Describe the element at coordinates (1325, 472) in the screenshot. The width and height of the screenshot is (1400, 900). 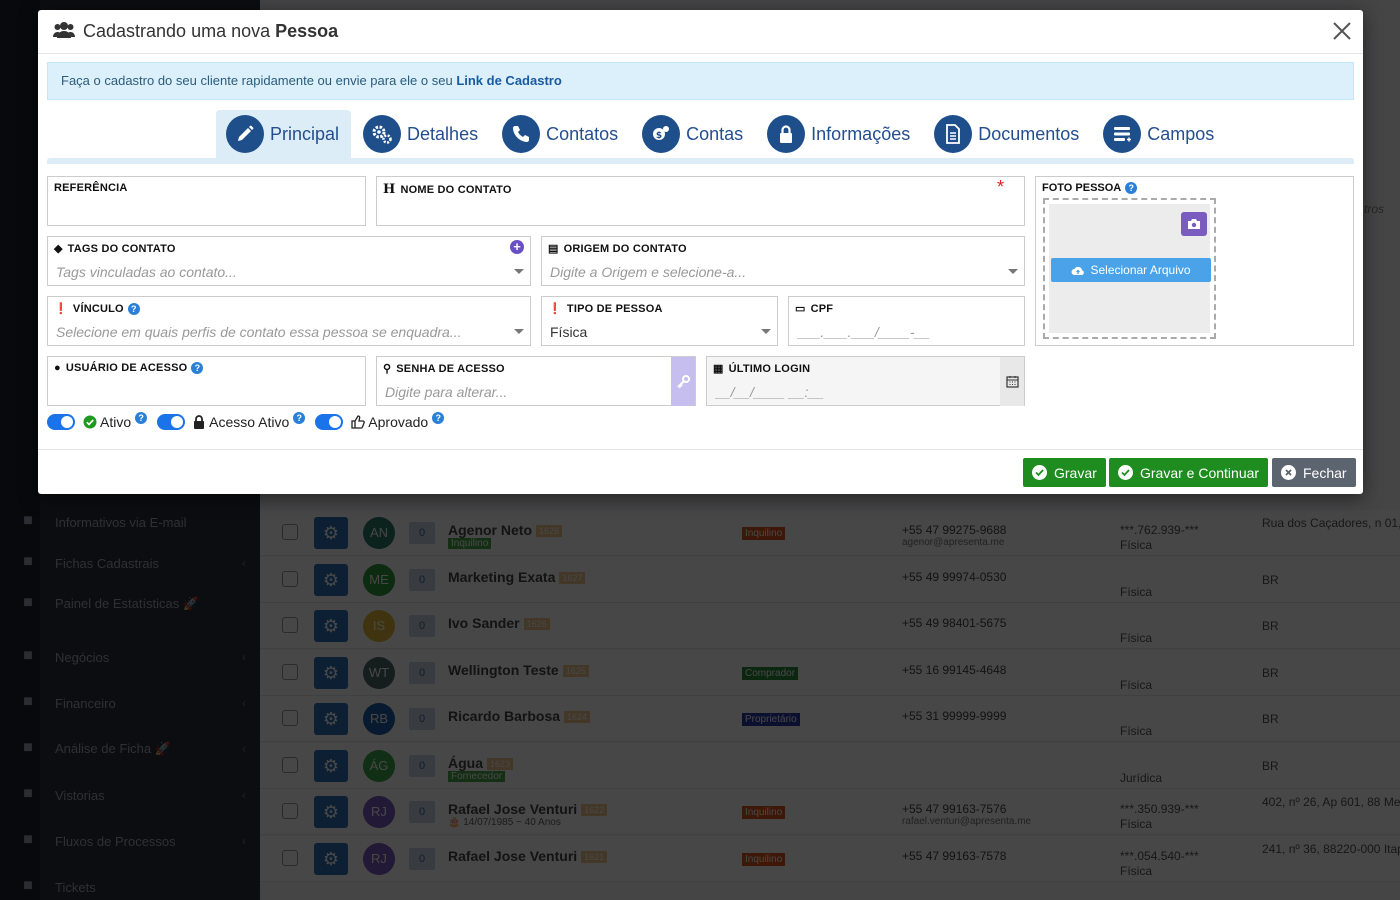
I see `close-label: Fechar` at that location.